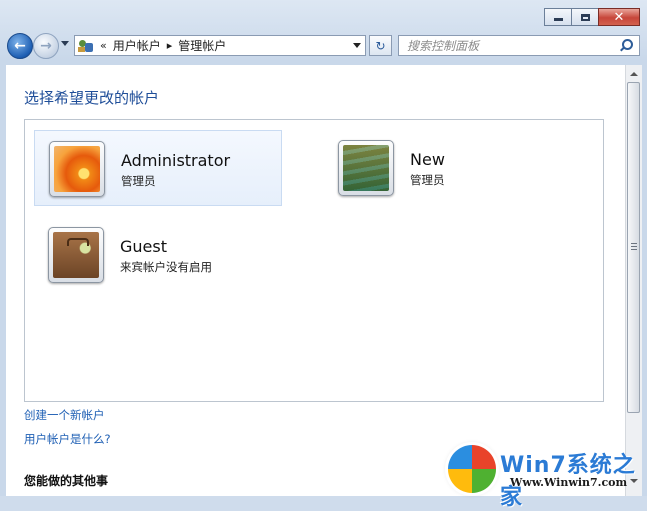  I want to click on maximize-button, so click(585, 17).